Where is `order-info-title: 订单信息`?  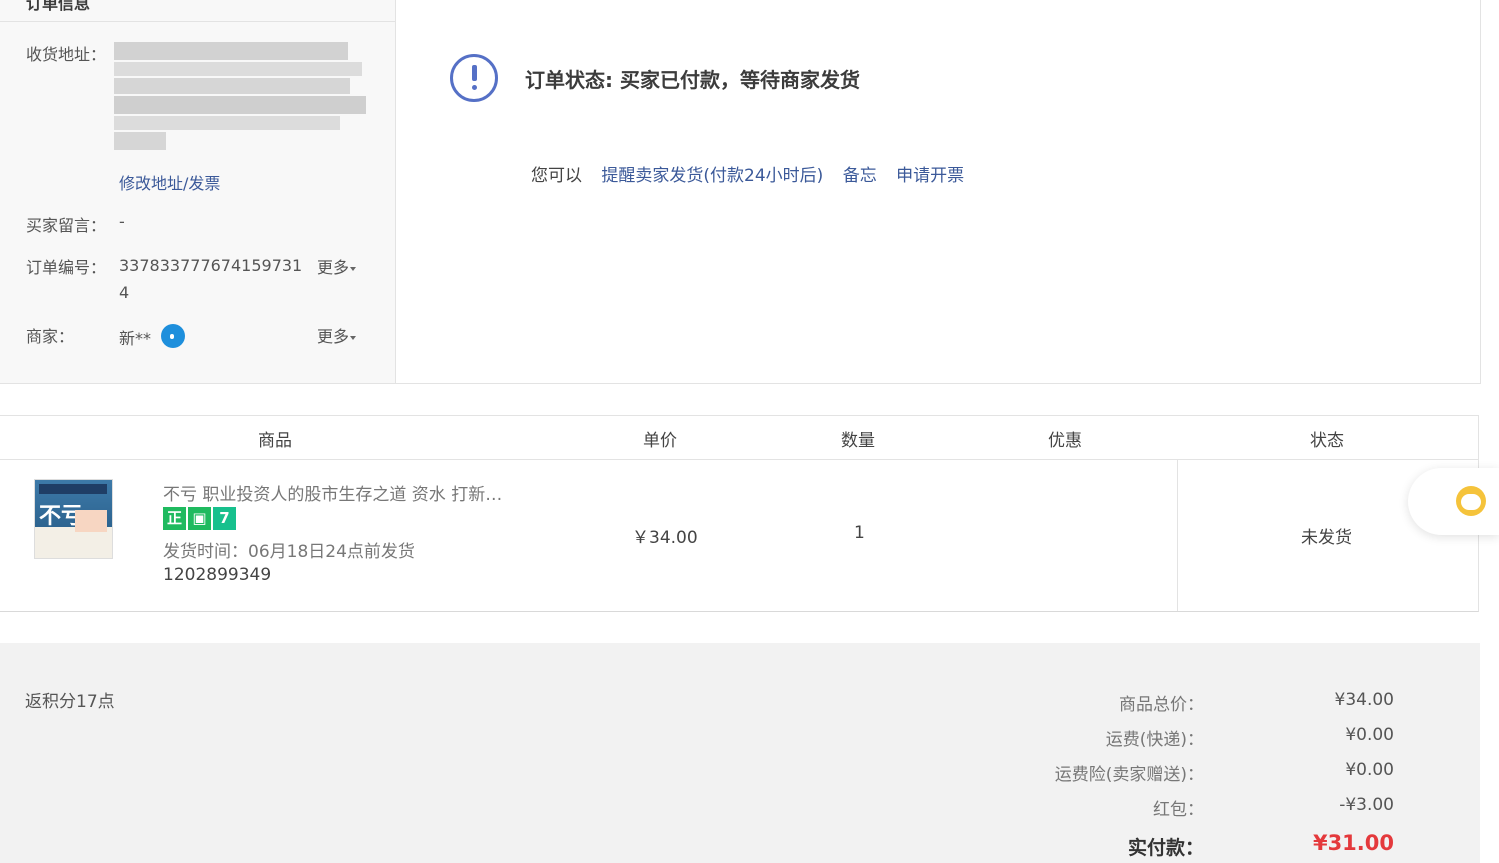
order-info-title: 订单信息 is located at coordinates (58, 6).